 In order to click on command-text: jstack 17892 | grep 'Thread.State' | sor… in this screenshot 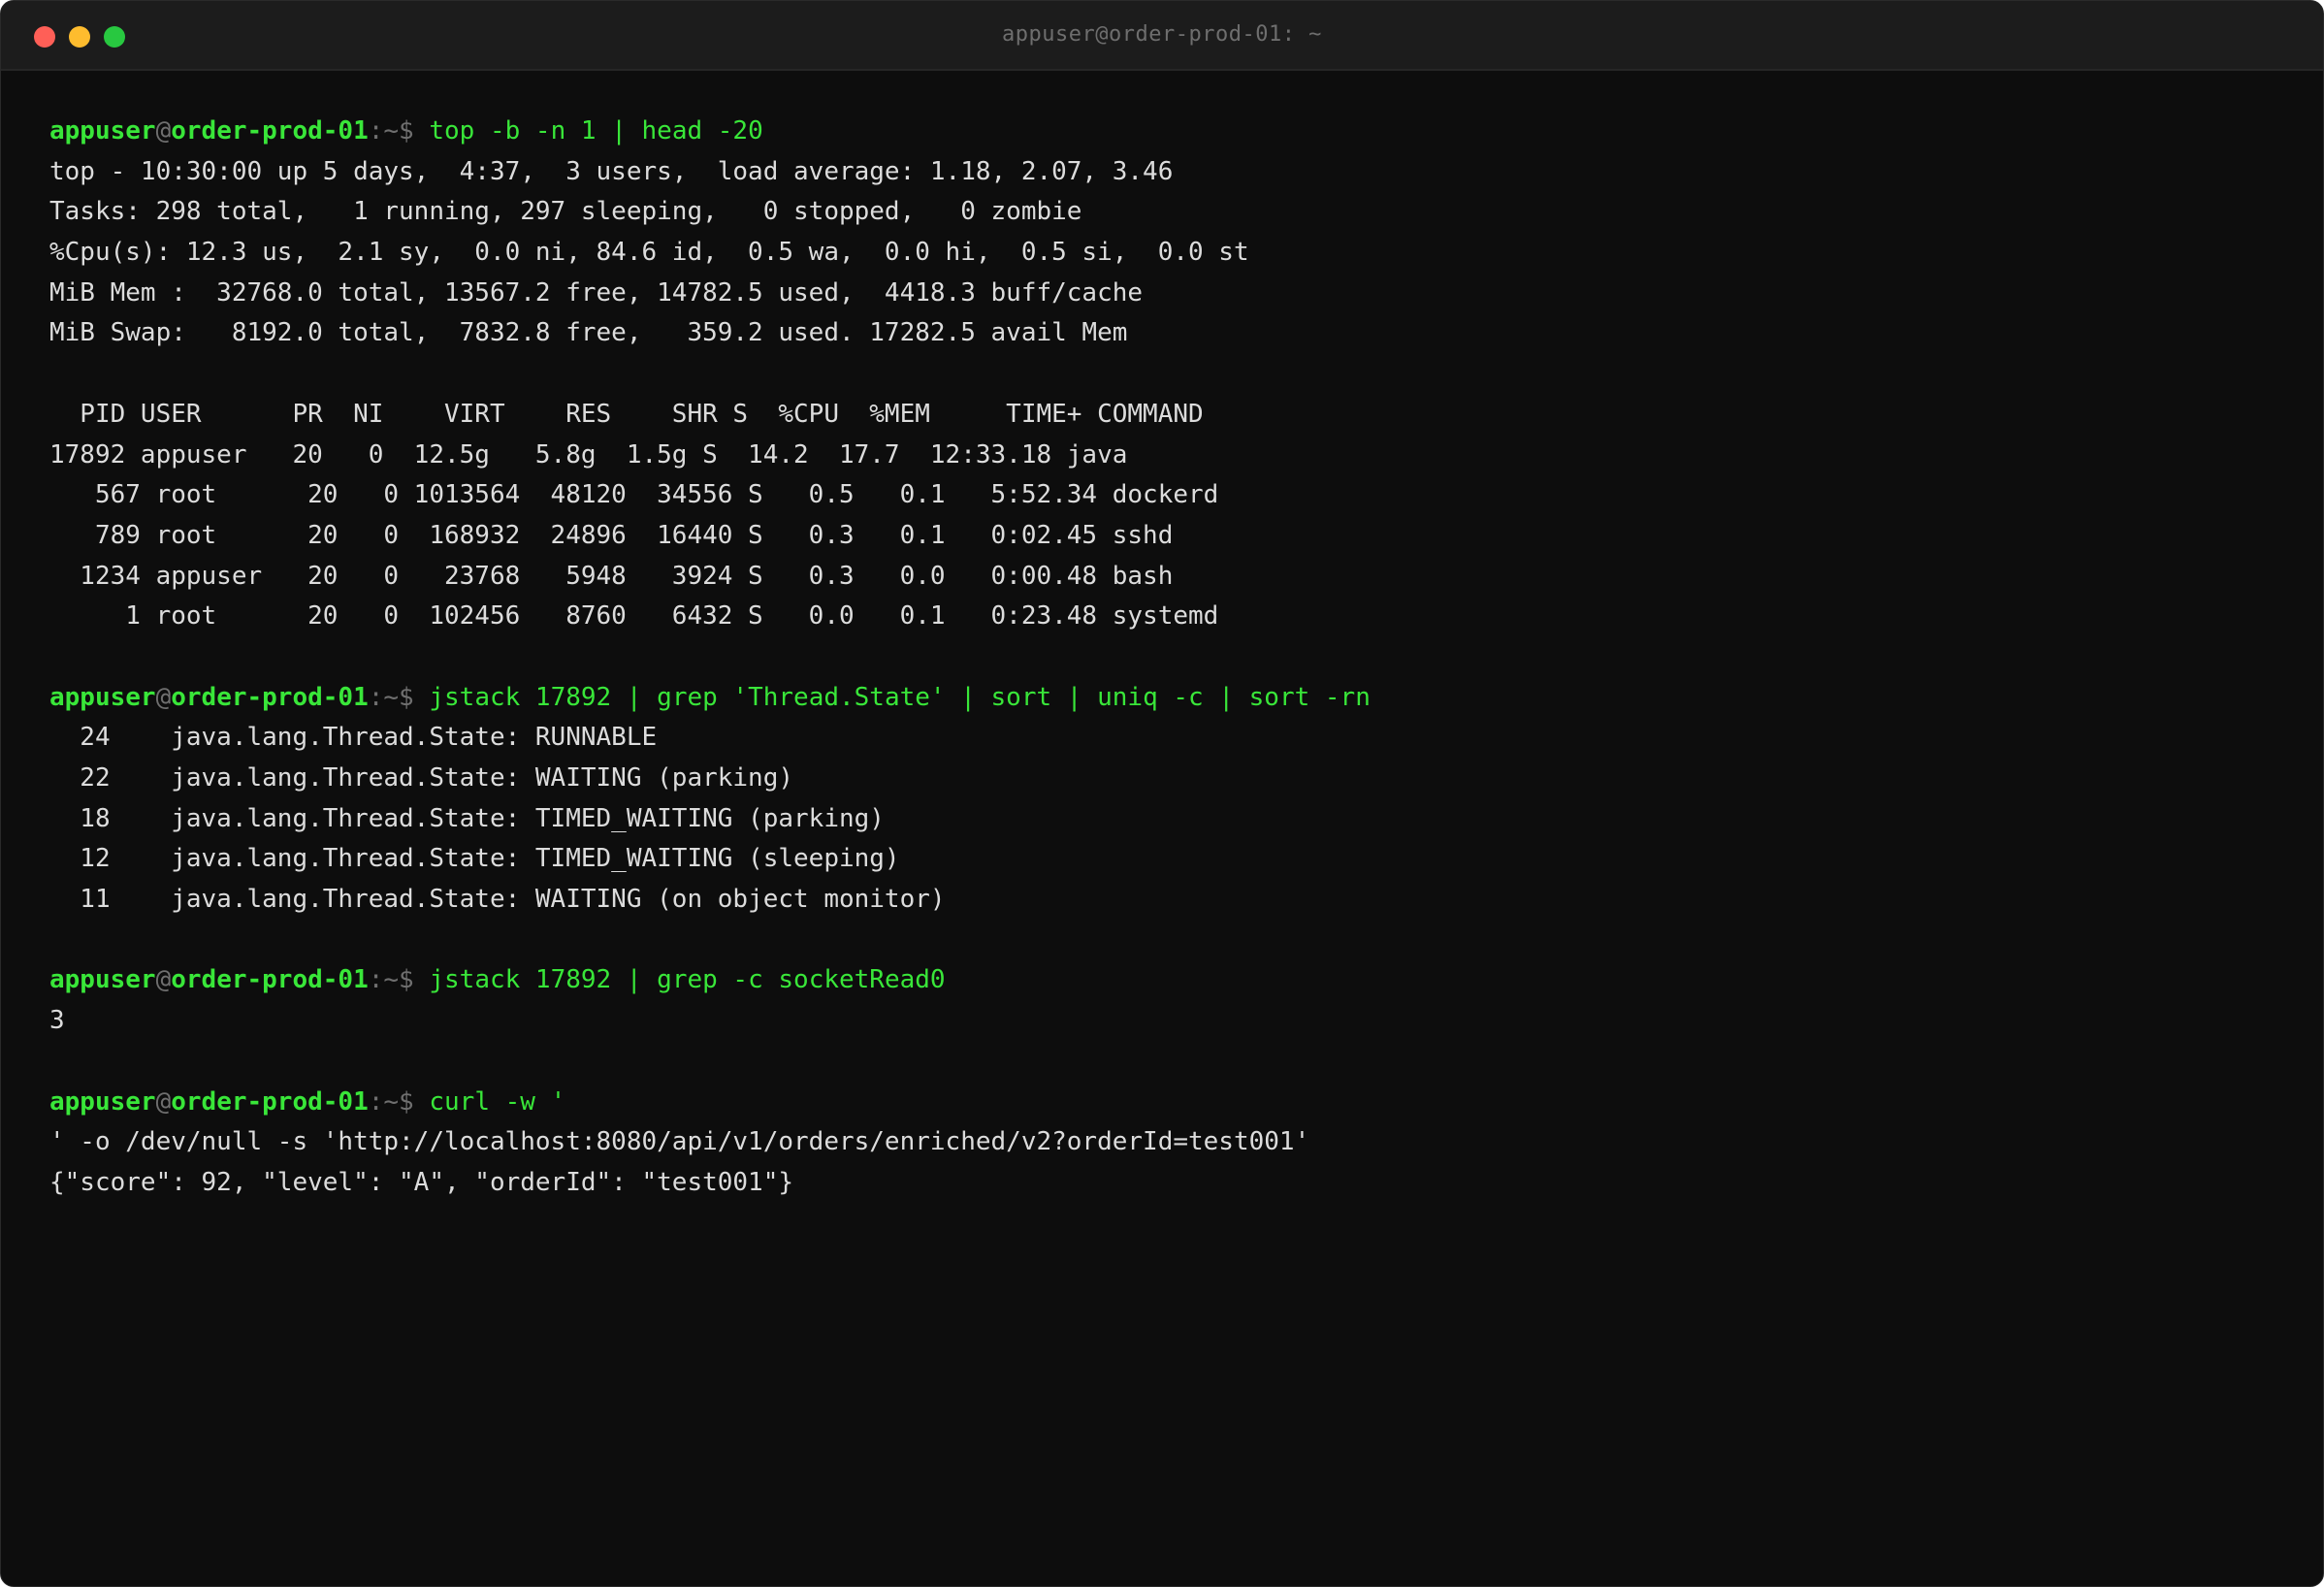, I will do `click(900, 697)`.